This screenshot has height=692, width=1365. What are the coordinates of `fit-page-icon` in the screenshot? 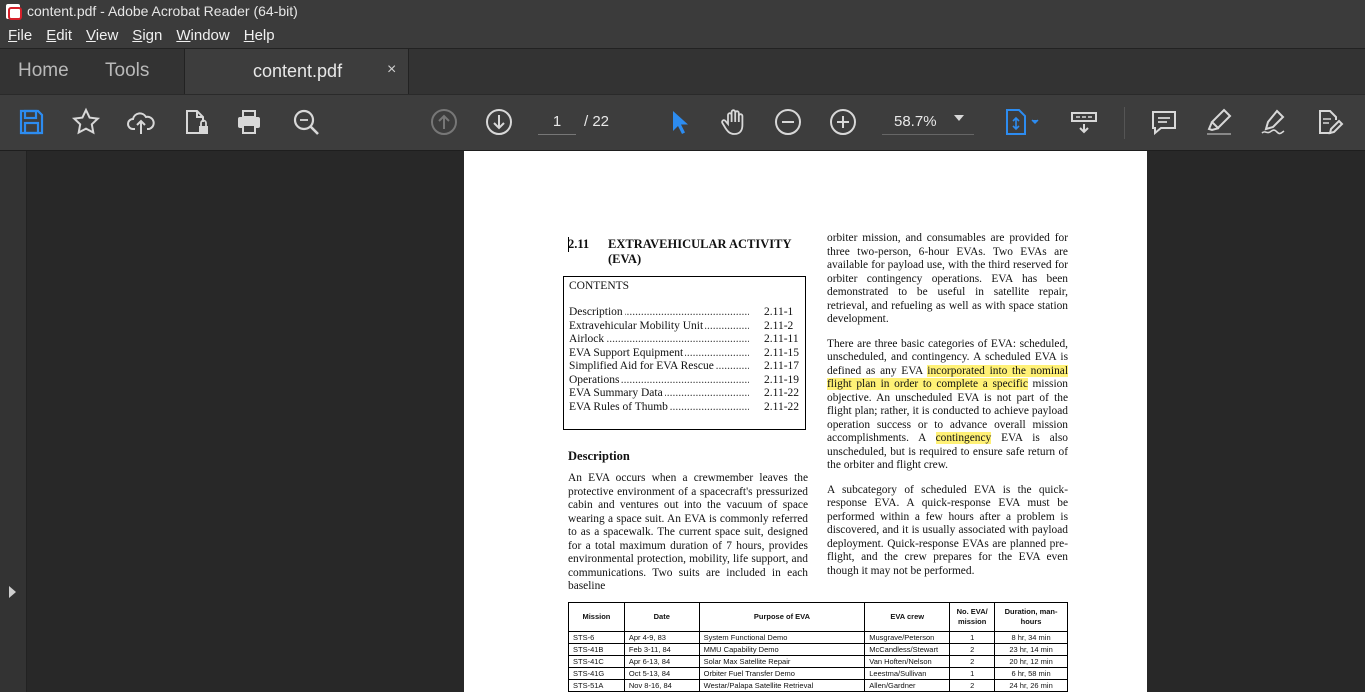 It's located at (1022, 122).